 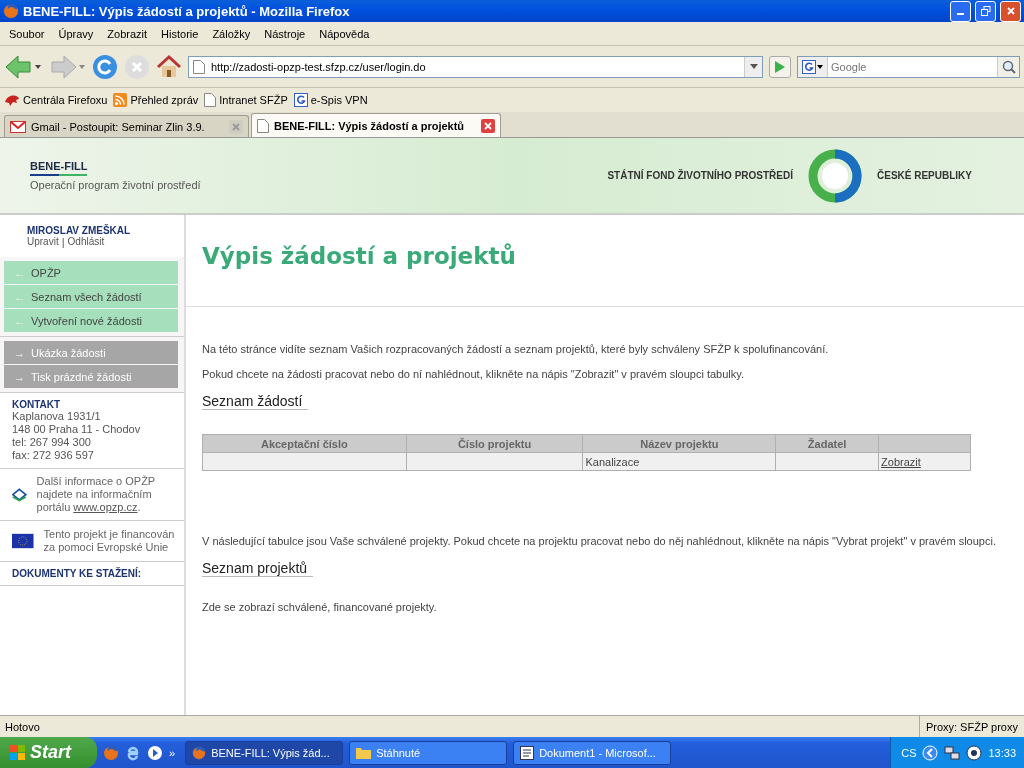 I want to click on menu-item: Soubor, so click(x=27, y=33).